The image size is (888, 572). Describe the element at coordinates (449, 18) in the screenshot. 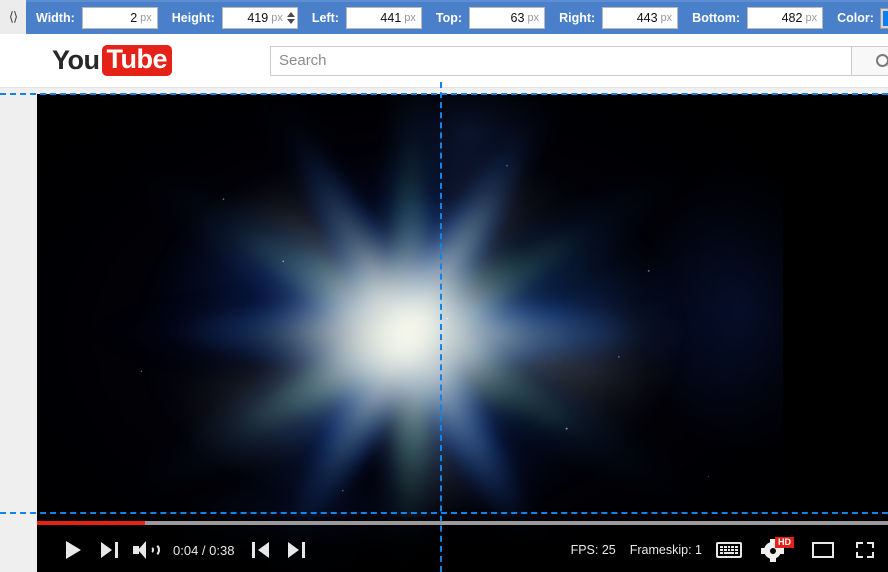

I see `top-label: Top:` at that location.